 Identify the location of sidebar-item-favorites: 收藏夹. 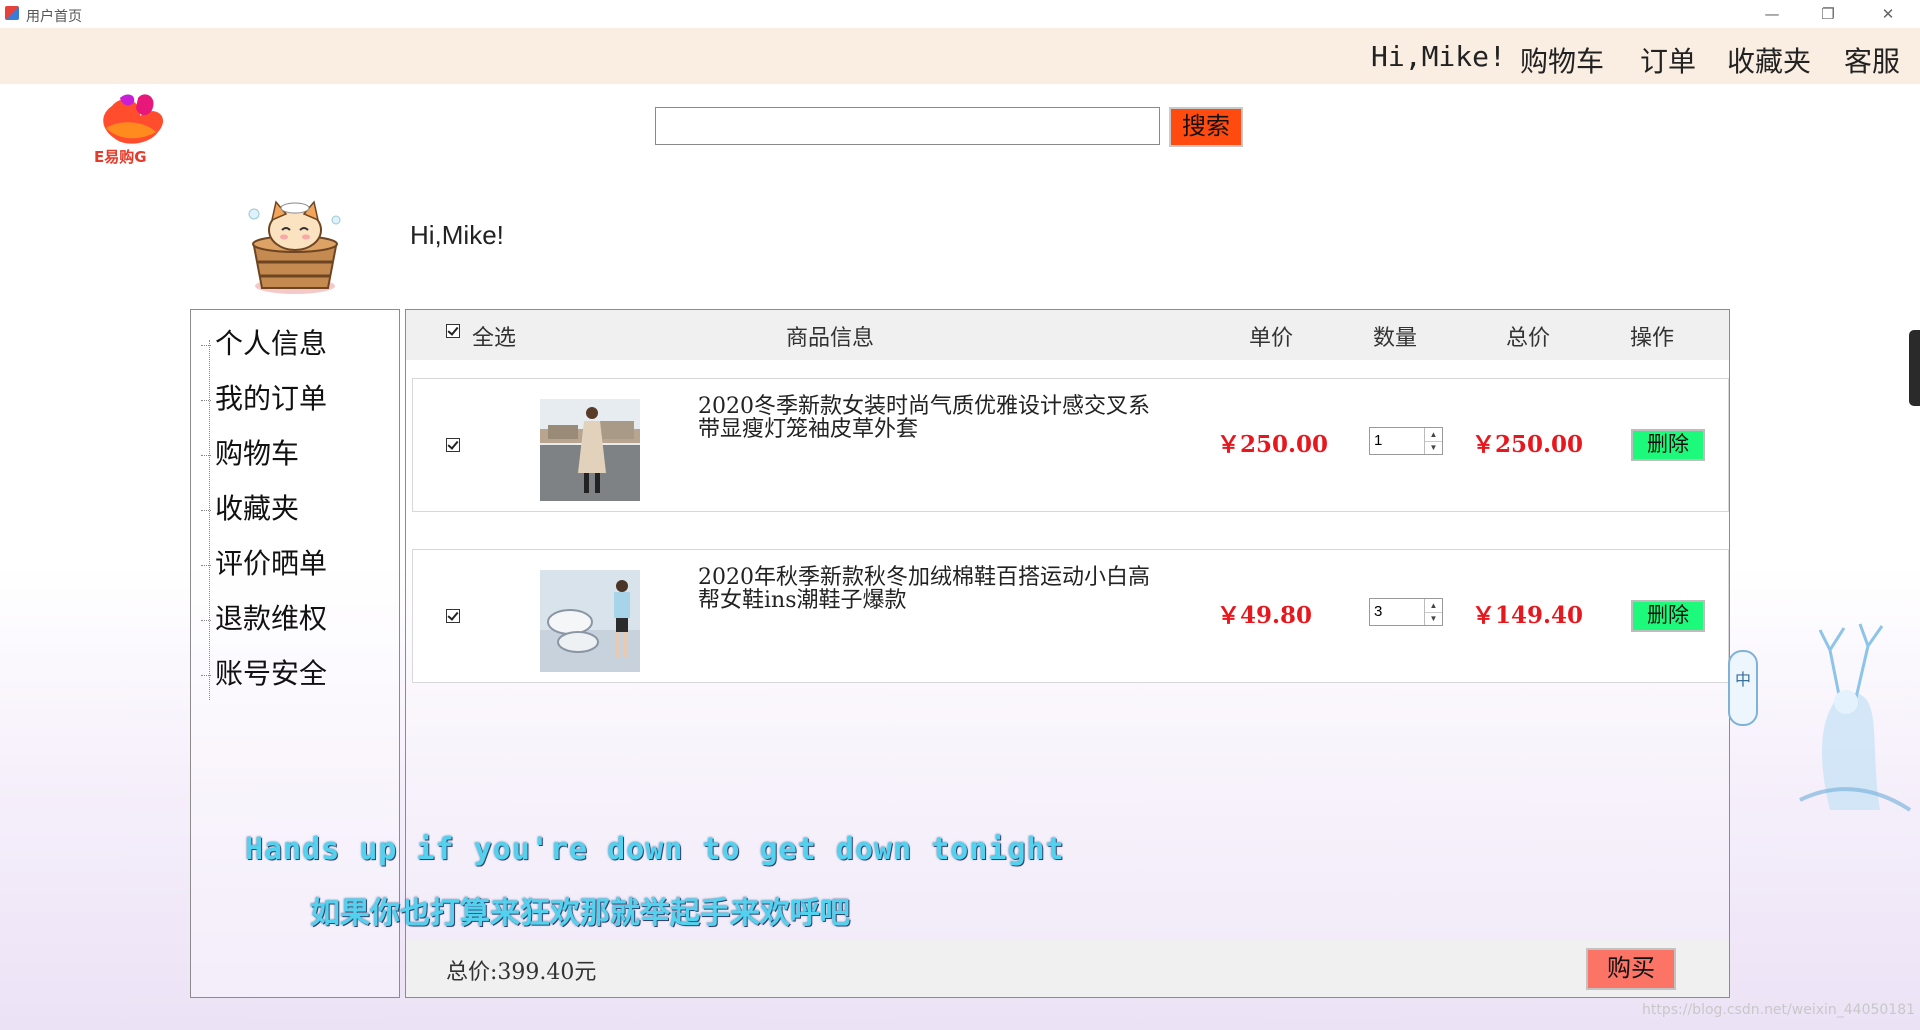
(250, 507).